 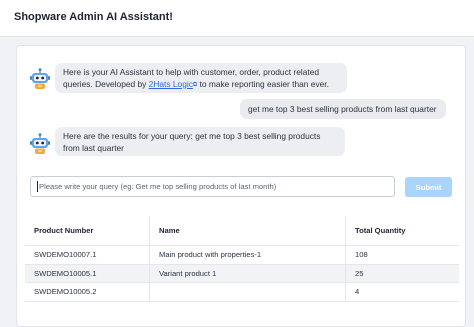 What do you see at coordinates (428, 187) in the screenshot?
I see `submit-button: Submit` at bounding box center [428, 187].